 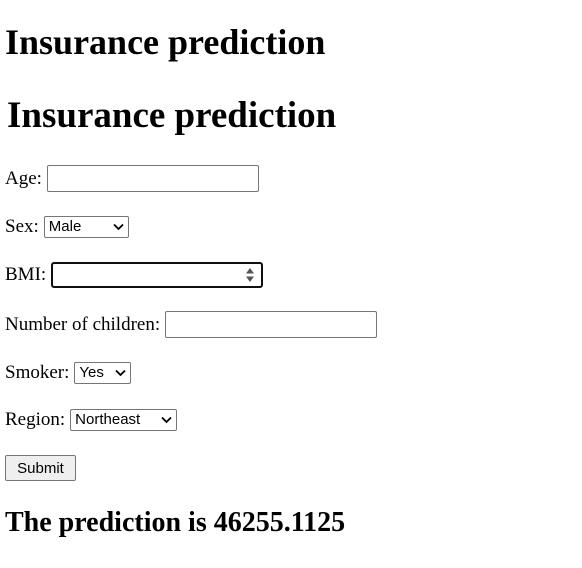 I want to click on region-row: Region: Northeast, so click(x=91, y=420).